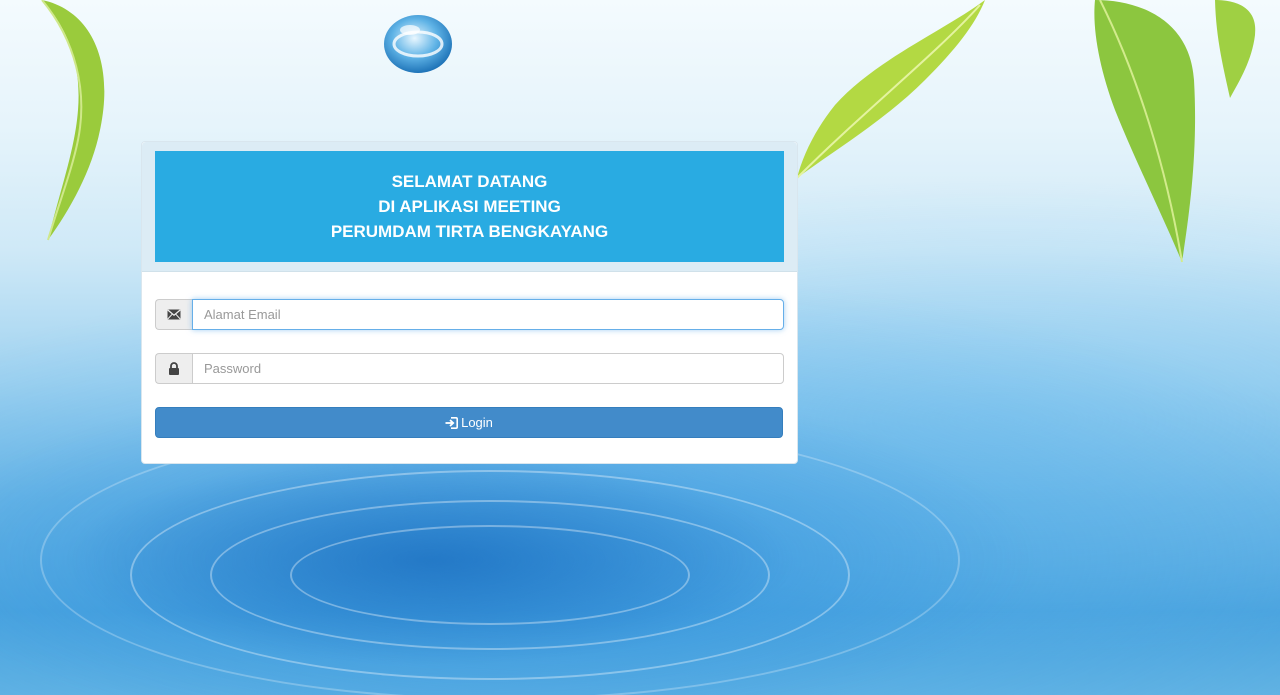 The image size is (1280, 695). What do you see at coordinates (1145, 131) in the screenshot?
I see `leaf-right-image` at bounding box center [1145, 131].